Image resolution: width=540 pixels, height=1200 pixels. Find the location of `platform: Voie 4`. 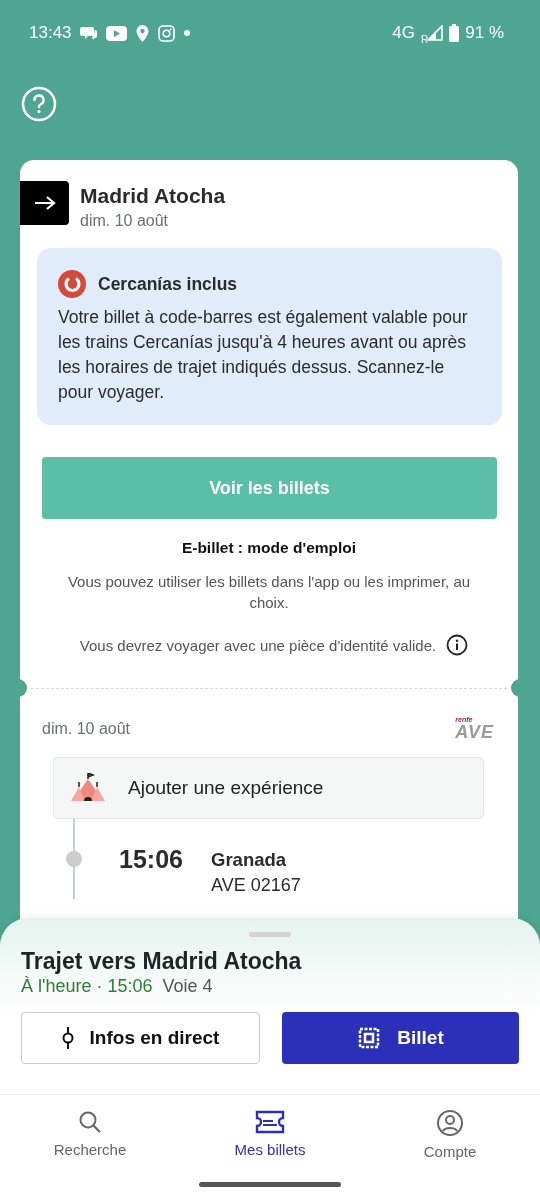

platform: Voie 4 is located at coordinates (187, 986).